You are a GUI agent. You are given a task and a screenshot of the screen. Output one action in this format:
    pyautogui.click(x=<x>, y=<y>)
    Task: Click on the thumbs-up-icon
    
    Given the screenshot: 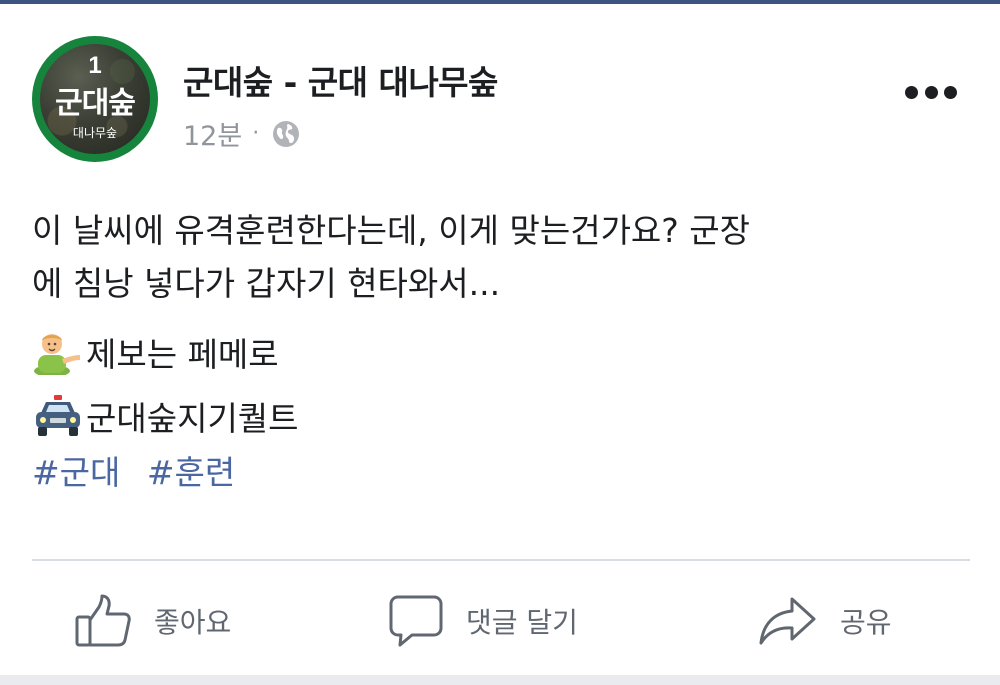 What is the action you would take?
    pyautogui.click(x=103, y=620)
    